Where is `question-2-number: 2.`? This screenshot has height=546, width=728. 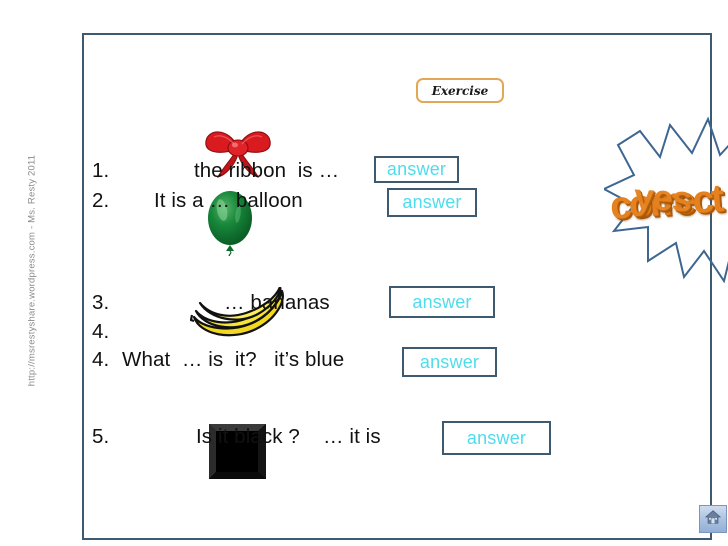
question-2-number: 2. is located at coordinates (101, 200).